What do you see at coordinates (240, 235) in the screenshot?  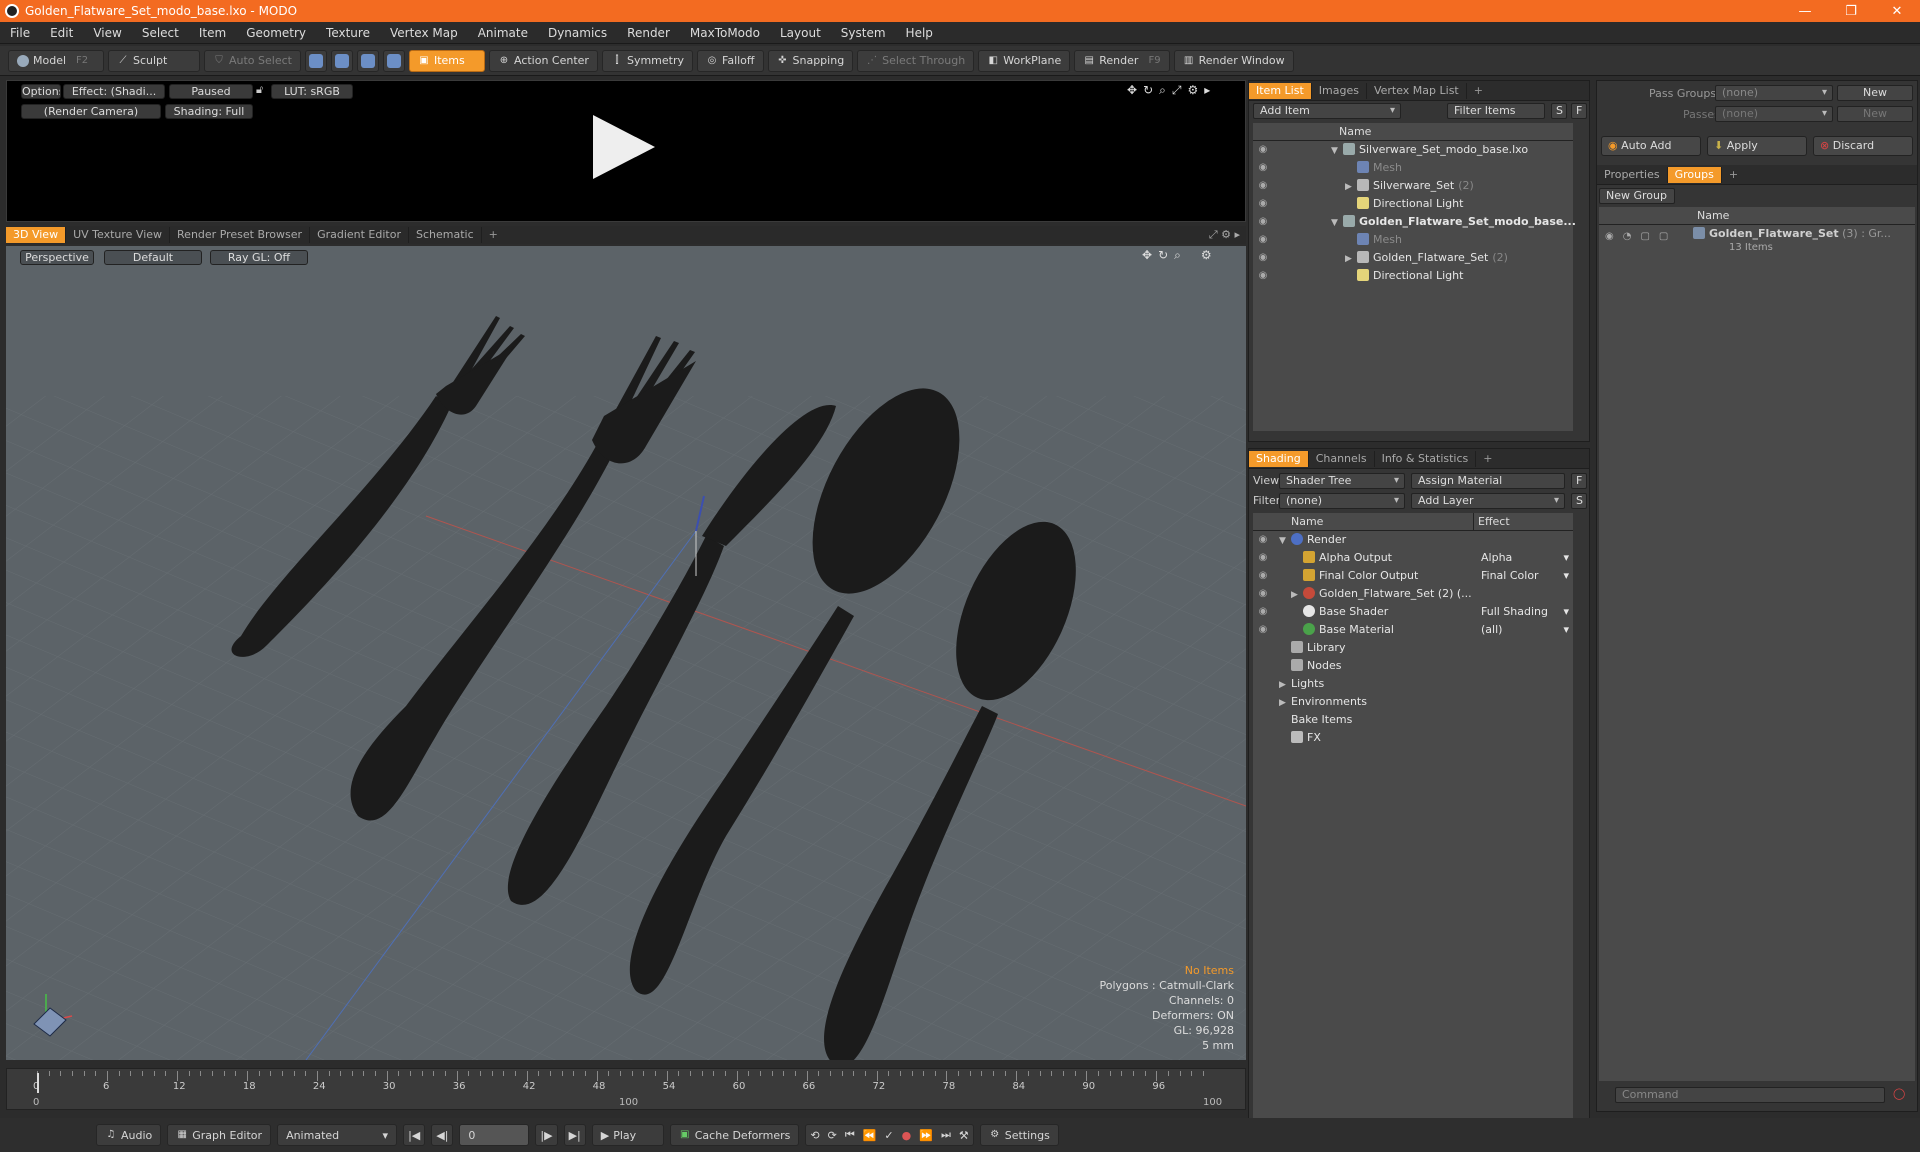 I see `tab-render-preset-browser: Render Preset Browser` at bounding box center [240, 235].